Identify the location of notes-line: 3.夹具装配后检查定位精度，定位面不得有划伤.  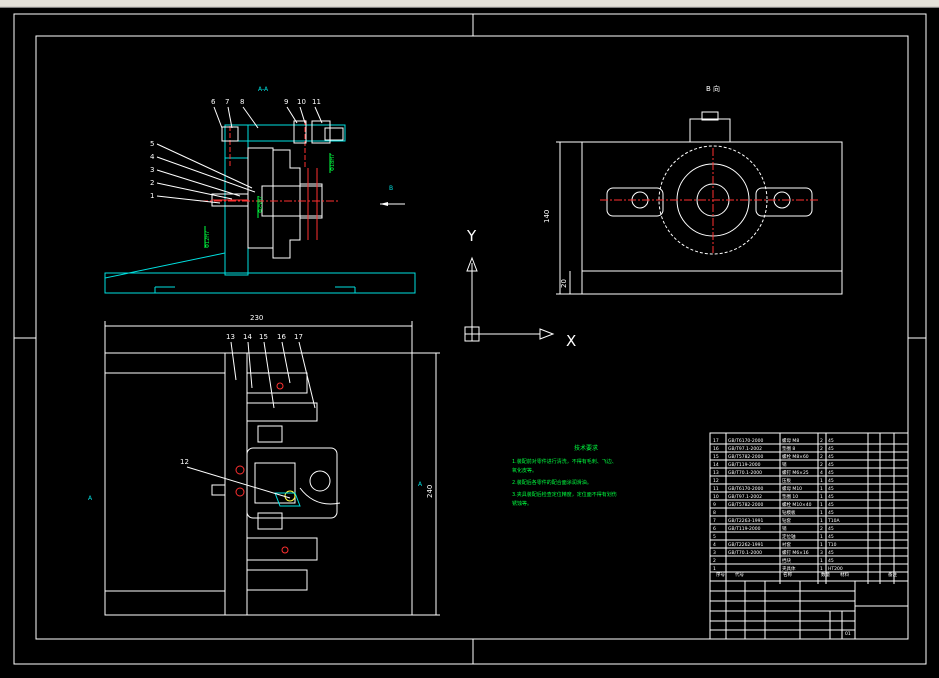
(564, 494).